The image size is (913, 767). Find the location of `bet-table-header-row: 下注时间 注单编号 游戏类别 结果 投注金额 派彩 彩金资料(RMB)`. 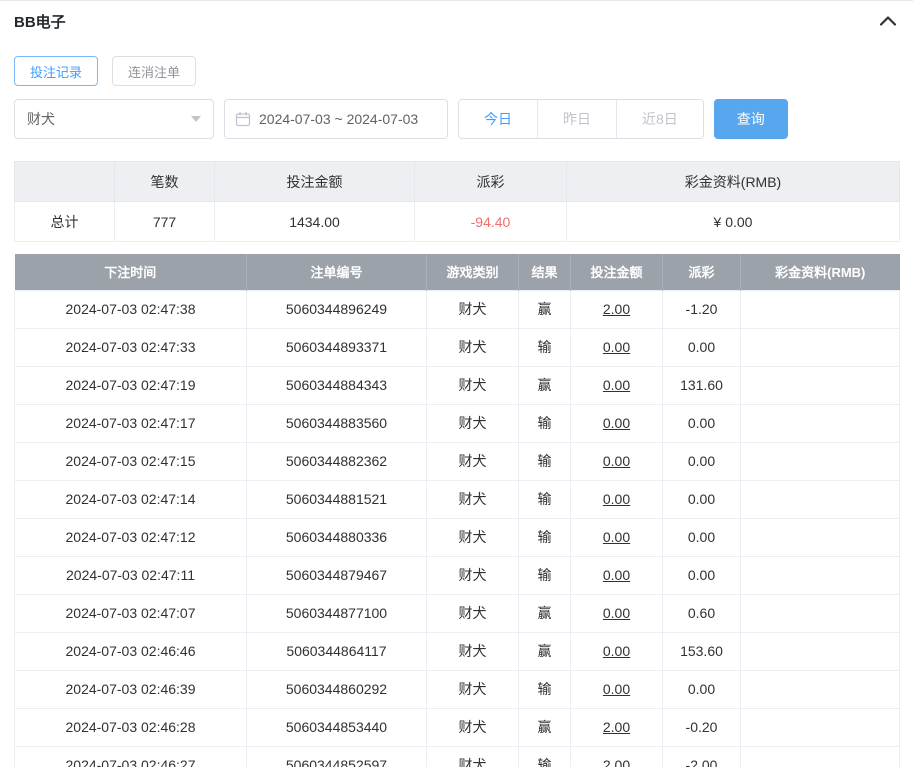

bet-table-header-row: 下注时间 注单编号 游戏类别 结果 投注金额 派彩 彩金资料(RMB) is located at coordinates (457, 272).